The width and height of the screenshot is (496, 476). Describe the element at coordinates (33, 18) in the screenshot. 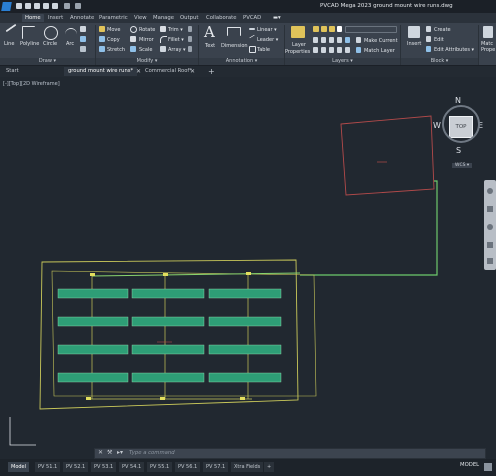

I see `tab-home: Home` at that location.